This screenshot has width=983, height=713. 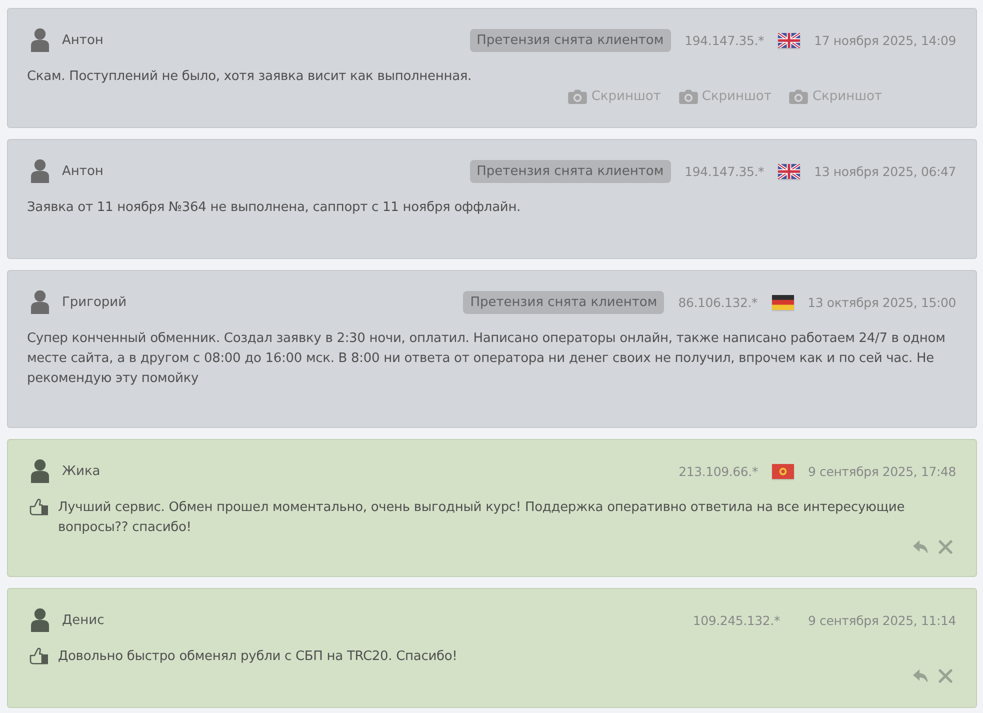 I want to click on review-text: Лучший сервис. Обмен прошел моментально, очень выгодный курс! Поддержка оперативно ответила на все интересующие вопросы?? спасибо!, so click(x=482, y=518).